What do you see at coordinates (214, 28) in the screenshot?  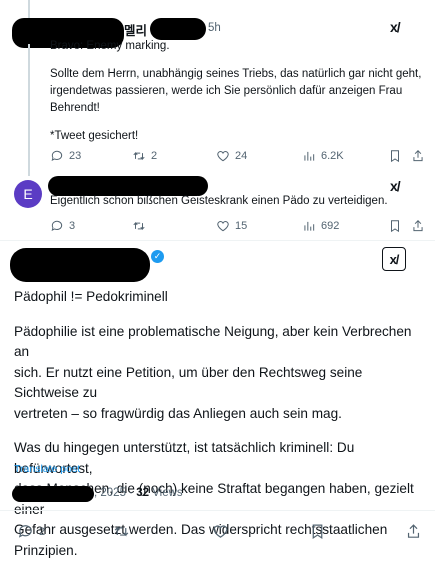 I see `post-time: 5h` at bounding box center [214, 28].